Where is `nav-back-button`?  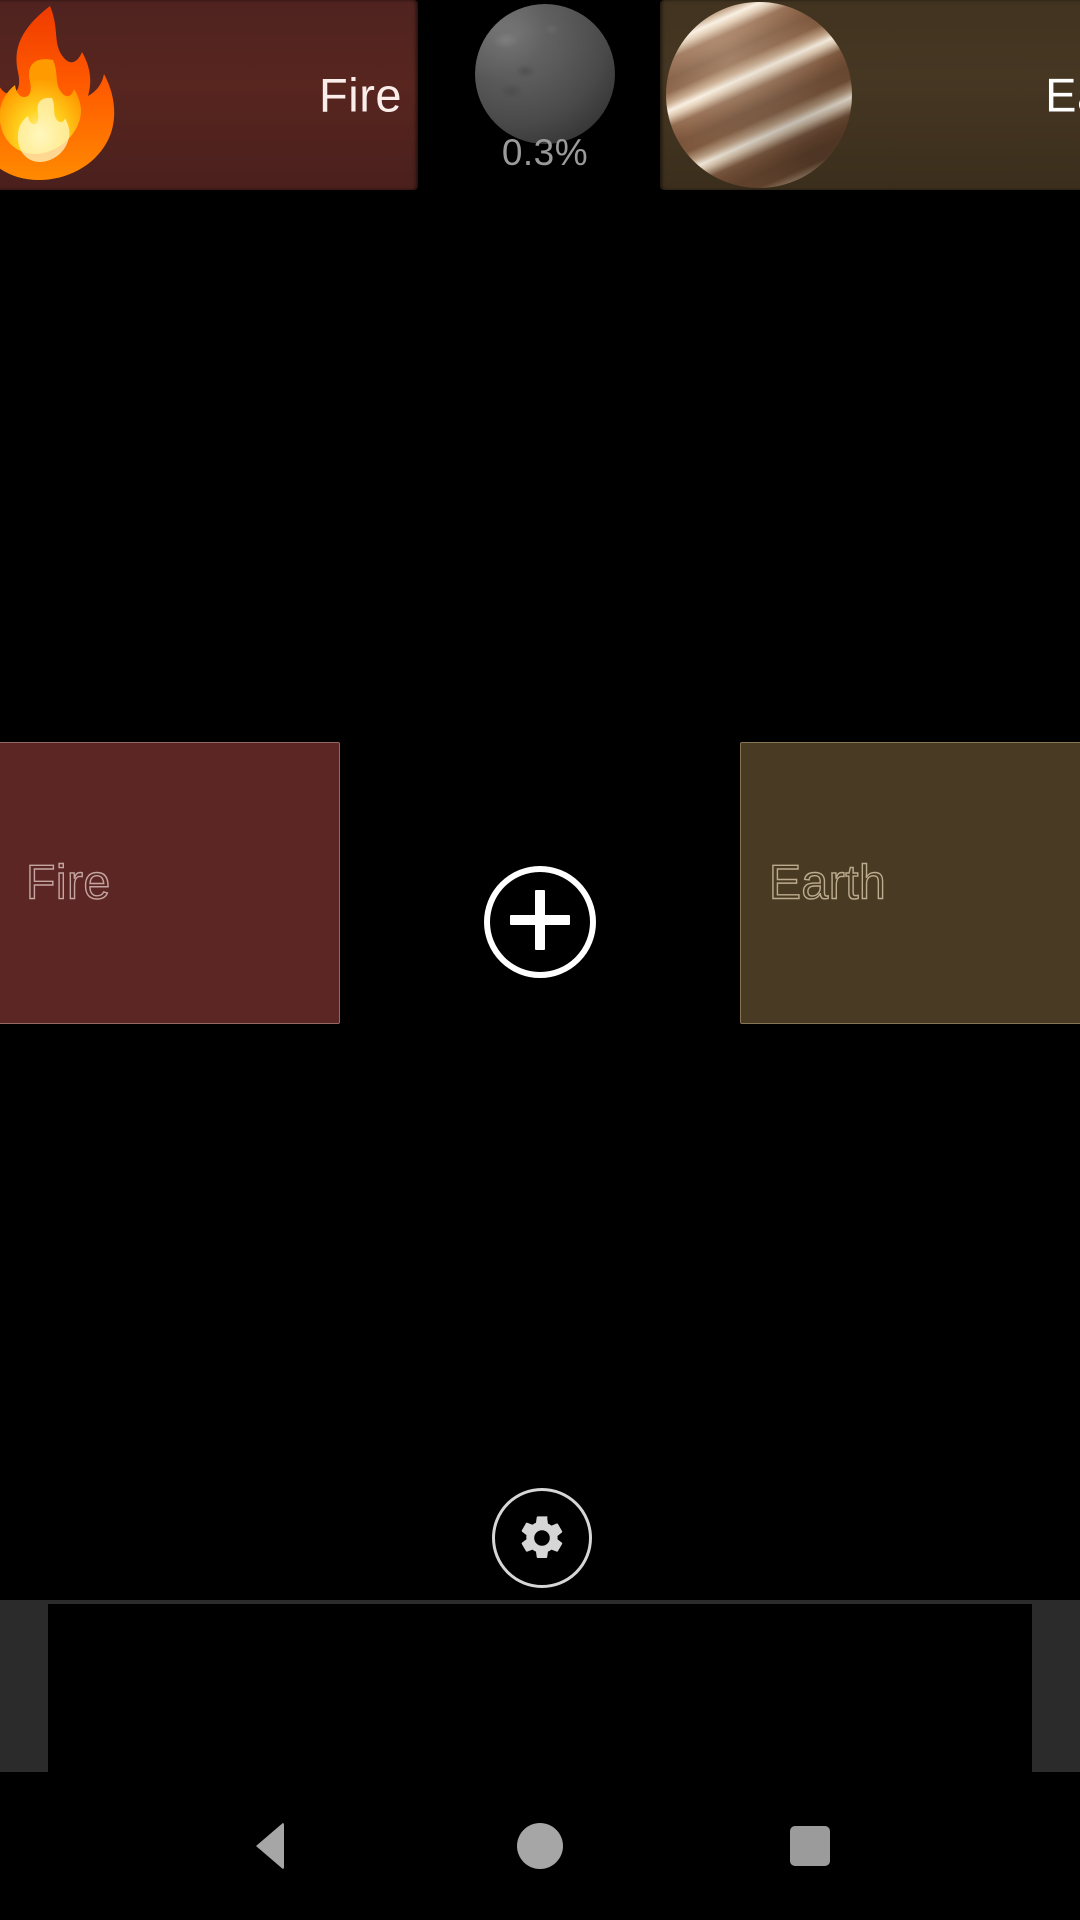
nav-back-button is located at coordinates (270, 1846).